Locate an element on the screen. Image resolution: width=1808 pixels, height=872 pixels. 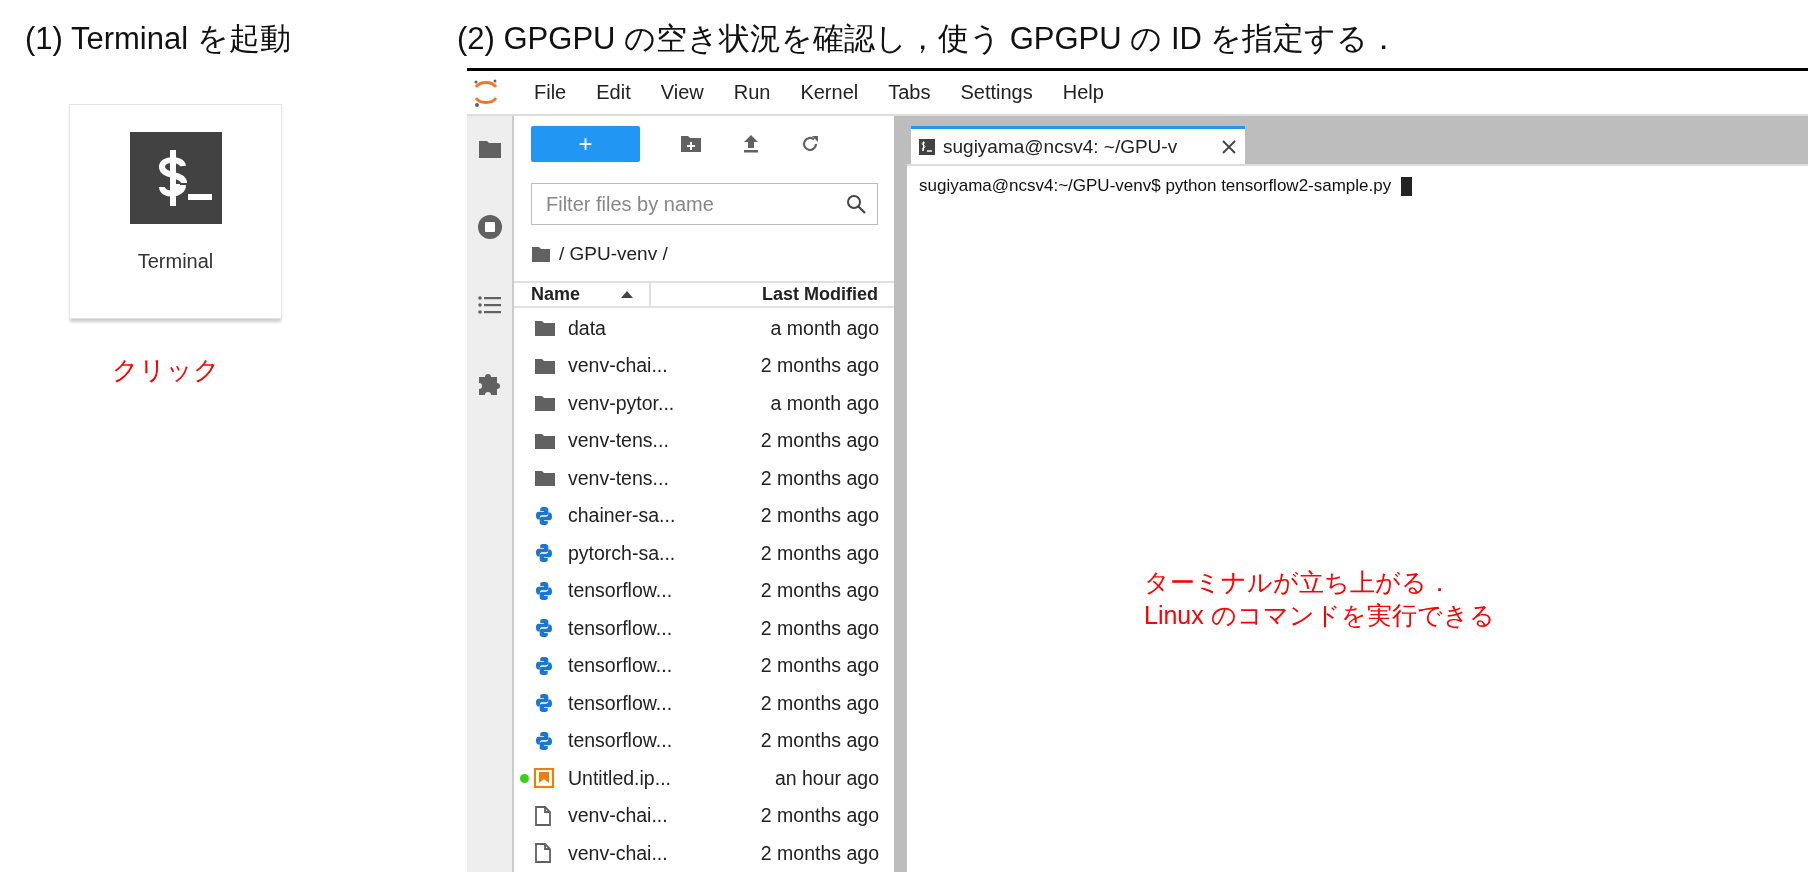
menu-item: Edit is located at coordinates (613, 92).